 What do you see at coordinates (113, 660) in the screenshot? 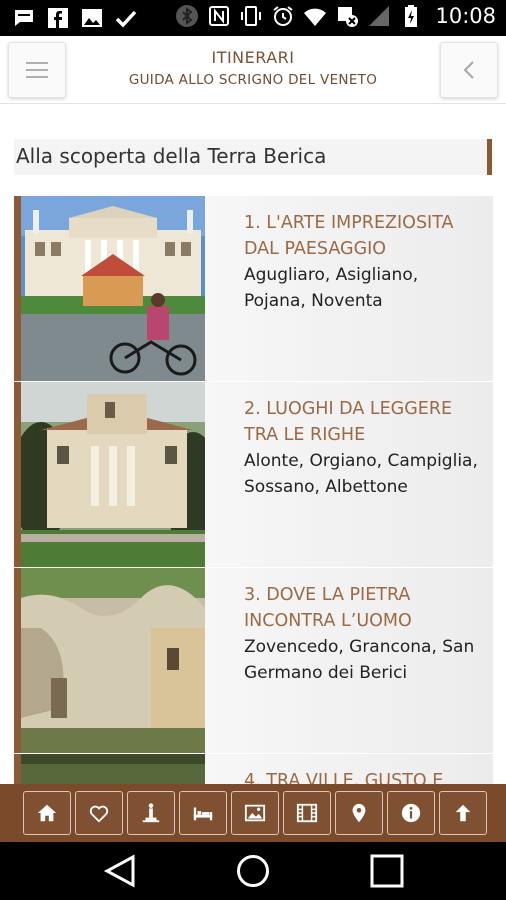
I see `itinerary-image-rock-dwelling` at bounding box center [113, 660].